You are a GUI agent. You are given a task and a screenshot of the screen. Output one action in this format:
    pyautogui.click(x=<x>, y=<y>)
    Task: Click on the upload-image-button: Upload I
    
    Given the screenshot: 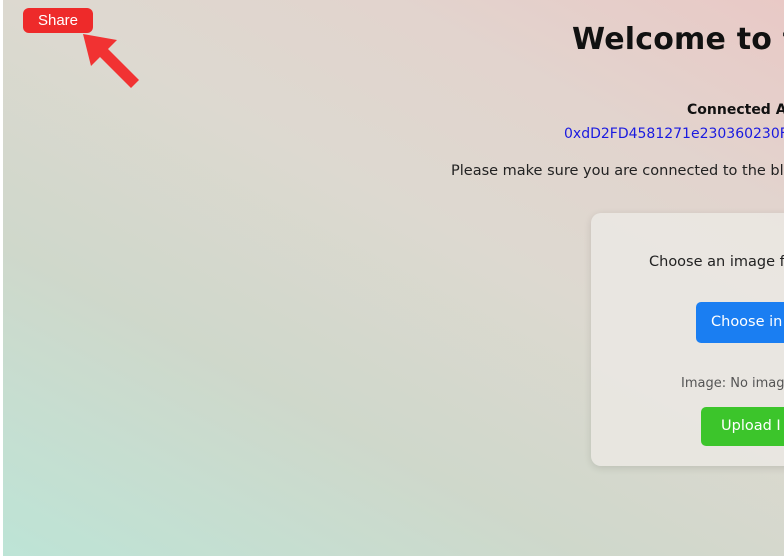 What is the action you would take?
    pyautogui.click(x=742, y=426)
    